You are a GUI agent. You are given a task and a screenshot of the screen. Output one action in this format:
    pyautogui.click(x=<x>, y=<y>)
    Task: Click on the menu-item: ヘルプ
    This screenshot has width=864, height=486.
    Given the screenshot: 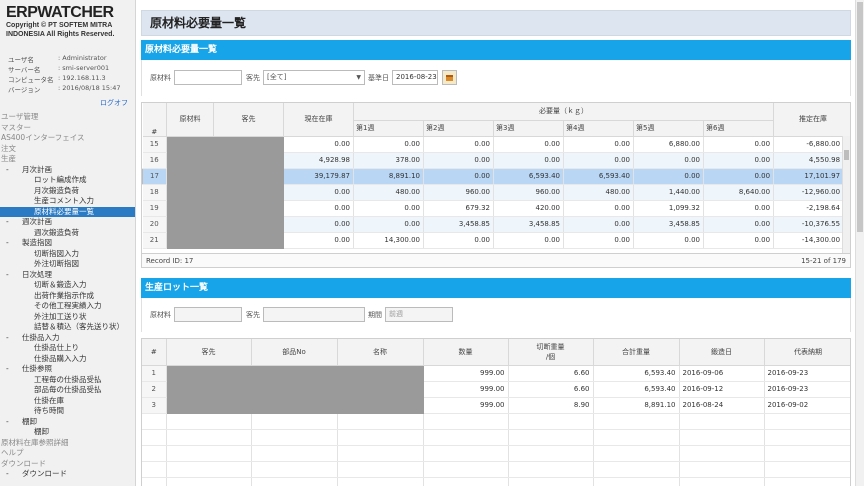 What is the action you would take?
    pyautogui.click(x=67, y=453)
    